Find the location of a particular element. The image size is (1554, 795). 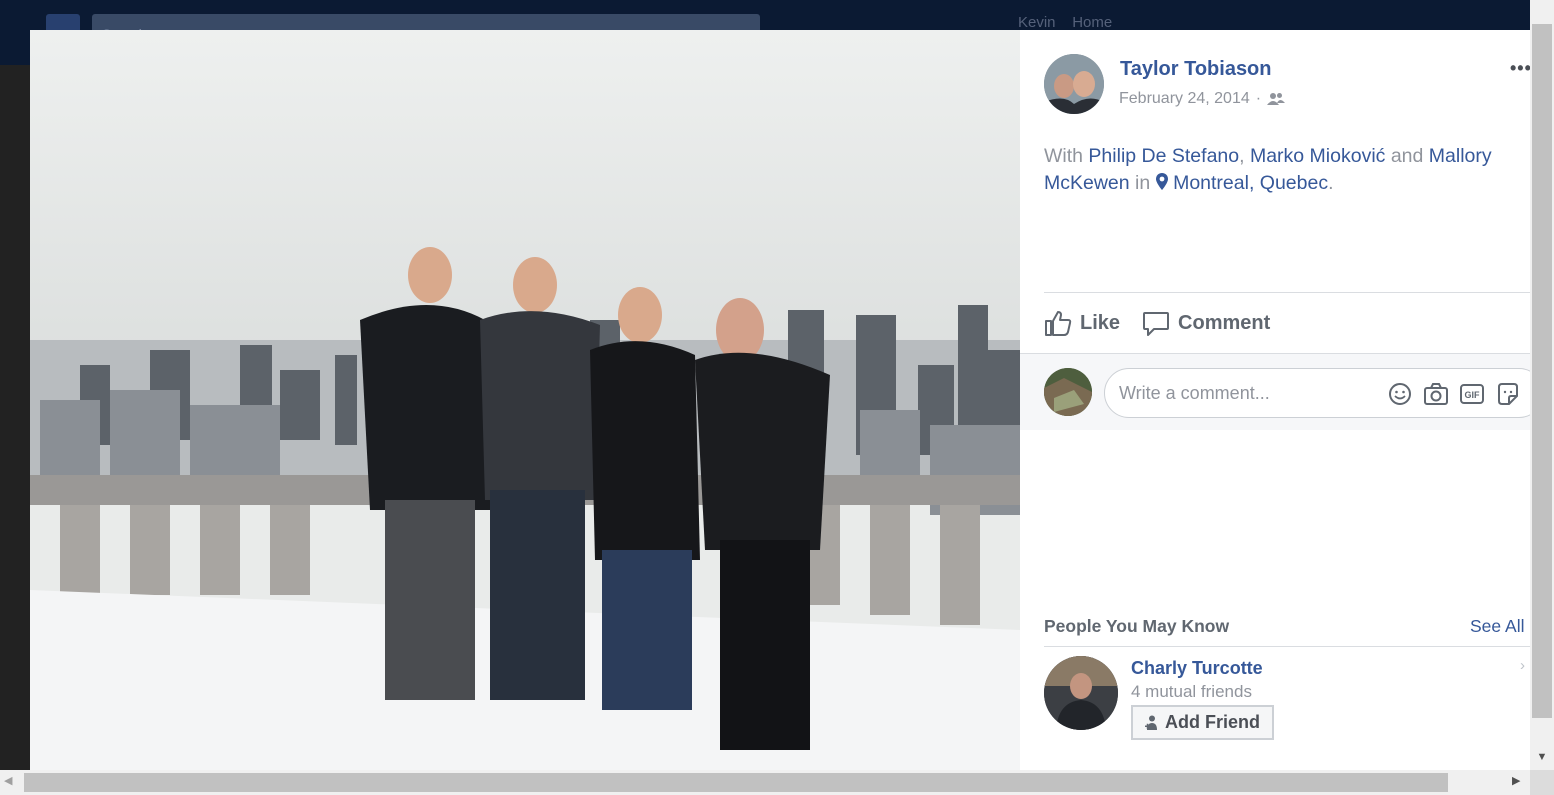

pymk-title: People You May Know is located at coordinates (1137, 626).